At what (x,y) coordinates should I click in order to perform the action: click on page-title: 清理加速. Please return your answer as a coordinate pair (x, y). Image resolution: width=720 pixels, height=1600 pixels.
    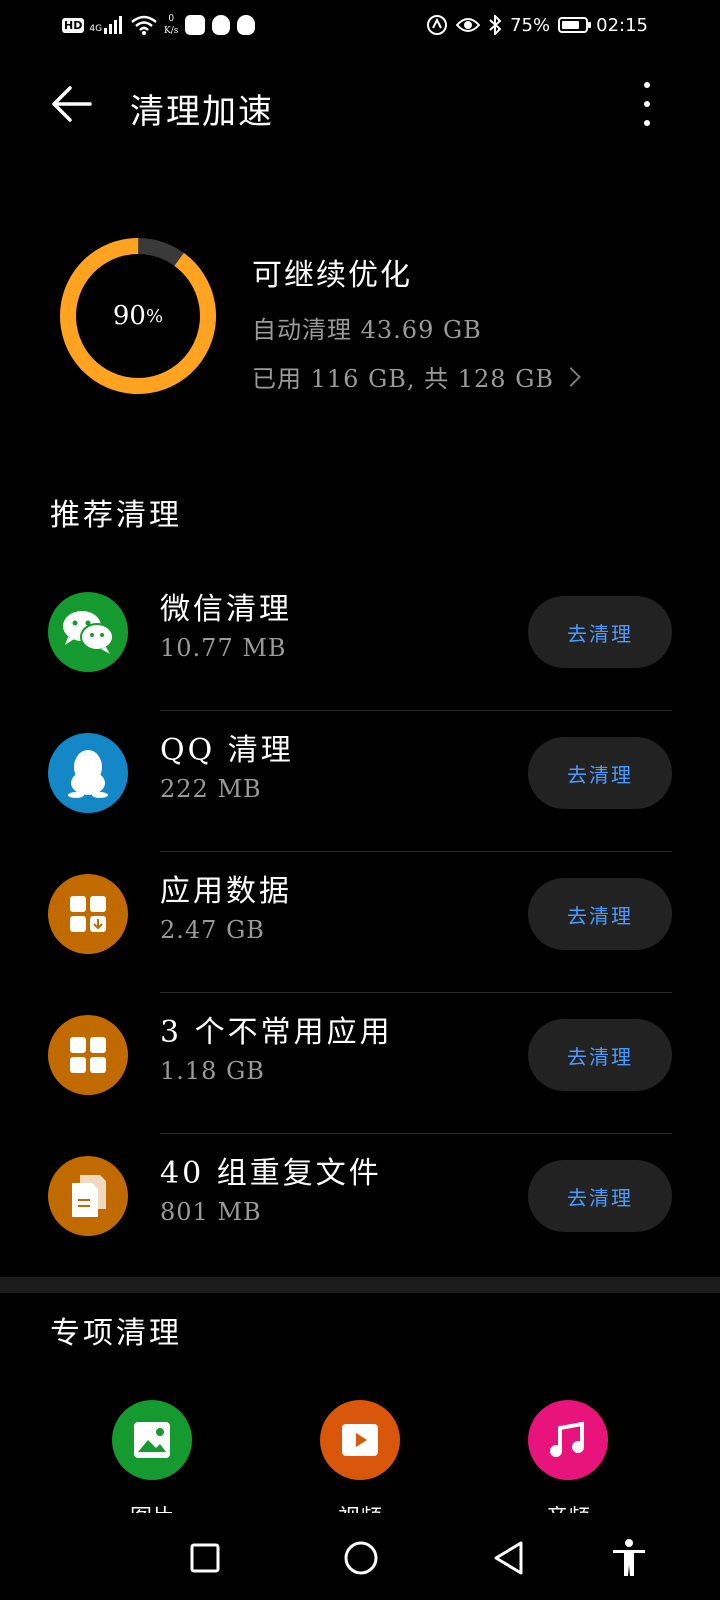
    Looking at the image, I should click on (202, 112).